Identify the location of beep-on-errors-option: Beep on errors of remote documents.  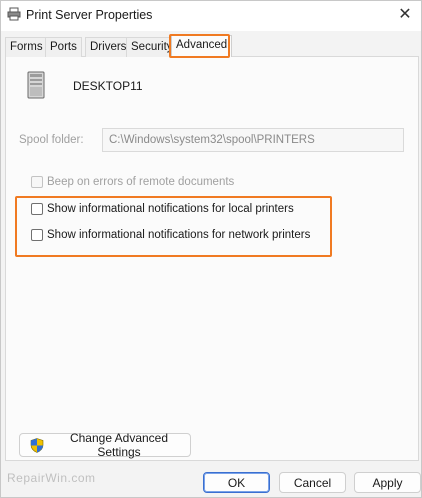
(132, 182).